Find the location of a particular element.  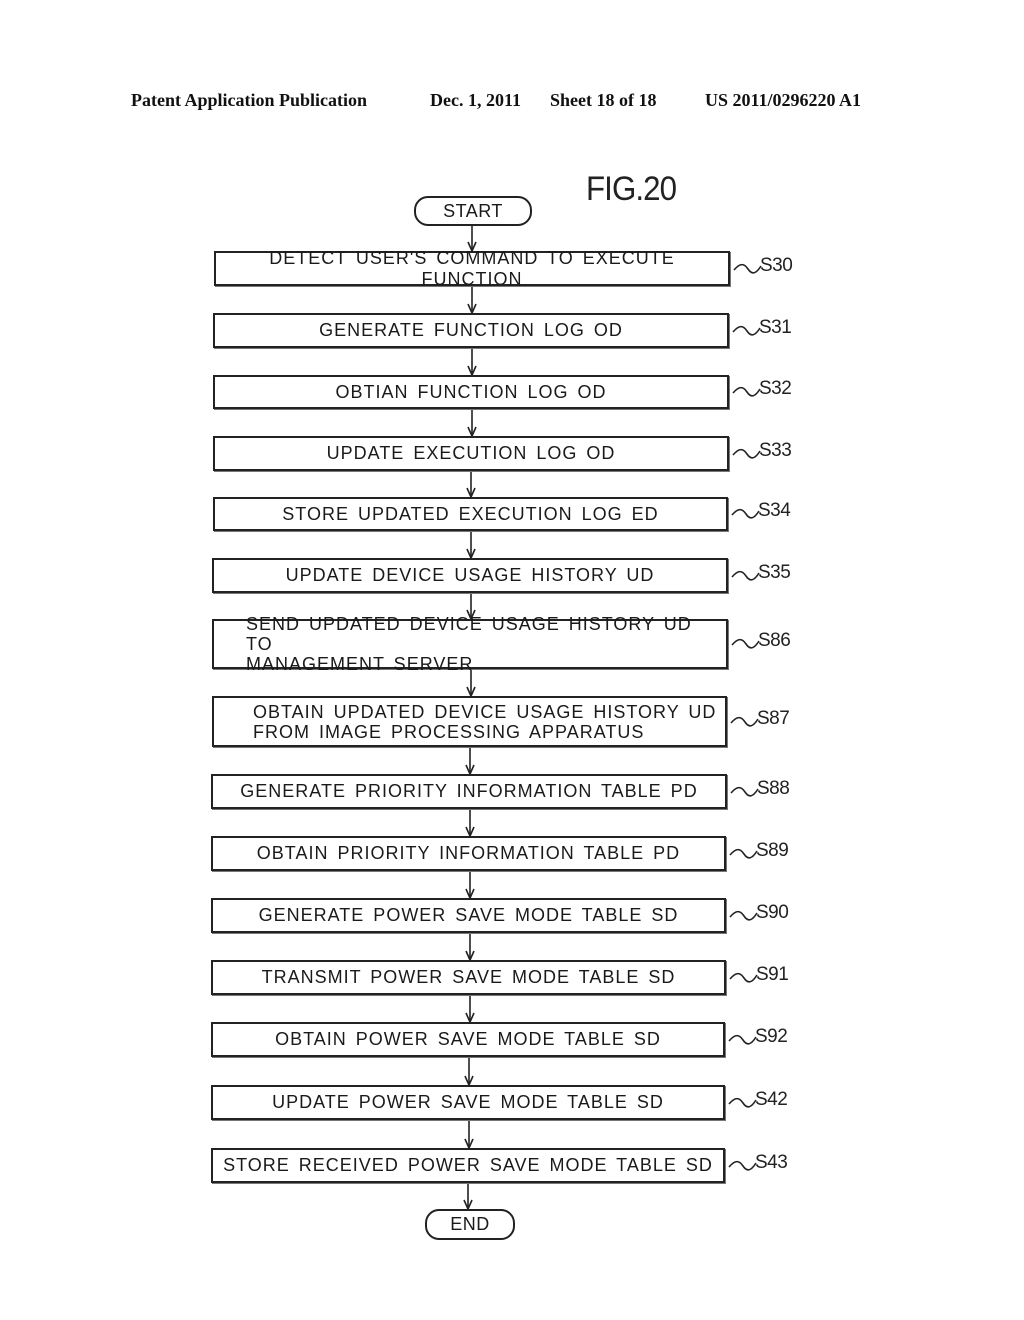

end-label: END is located at coordinates (470, 1224).